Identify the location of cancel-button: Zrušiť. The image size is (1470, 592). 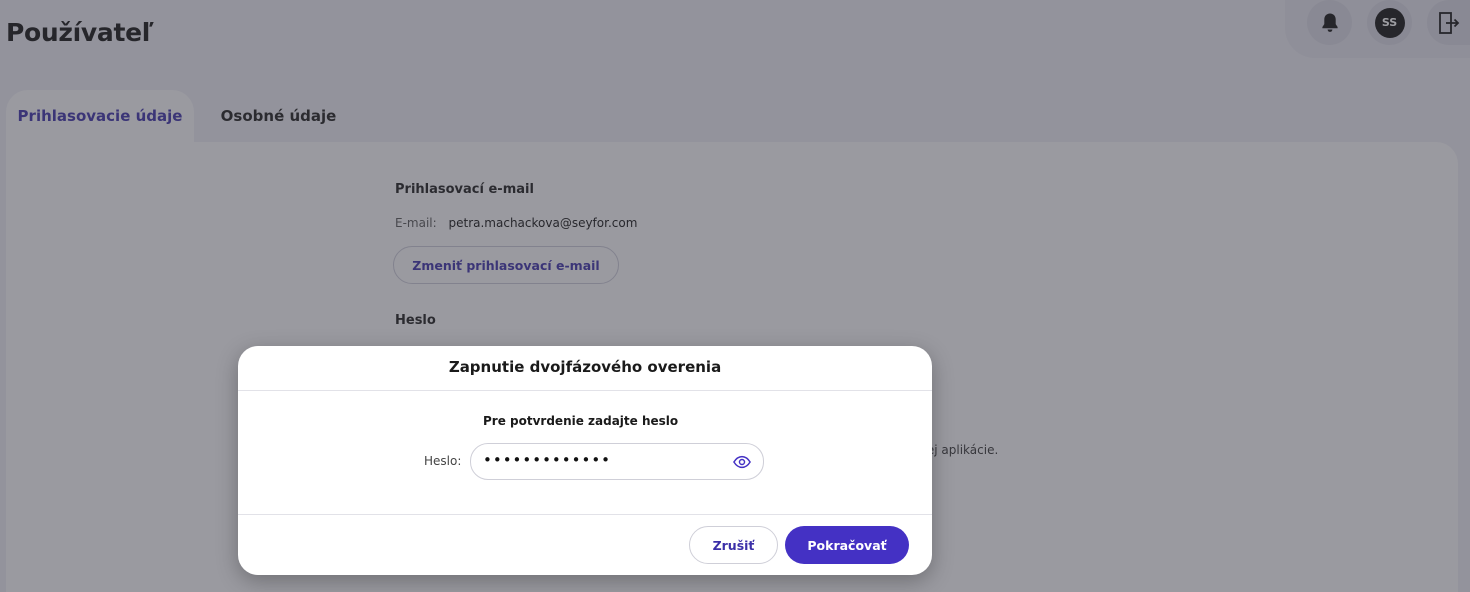
(733, 545).